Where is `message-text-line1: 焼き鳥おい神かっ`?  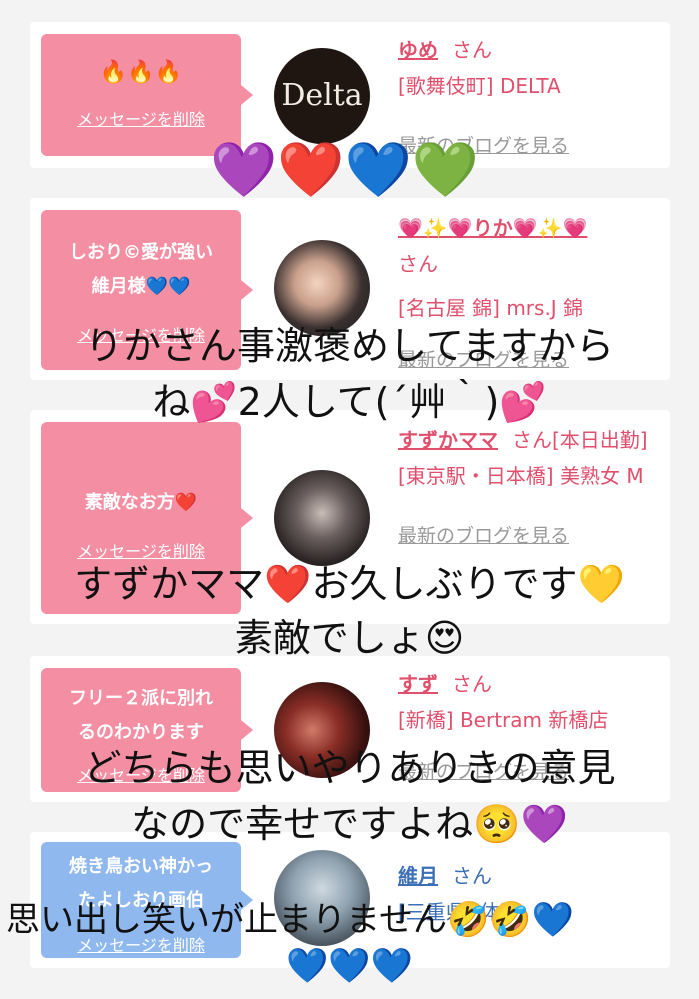
message-text-line1: 焼き鳥おい神かっ is located at coordinates (141, 866).